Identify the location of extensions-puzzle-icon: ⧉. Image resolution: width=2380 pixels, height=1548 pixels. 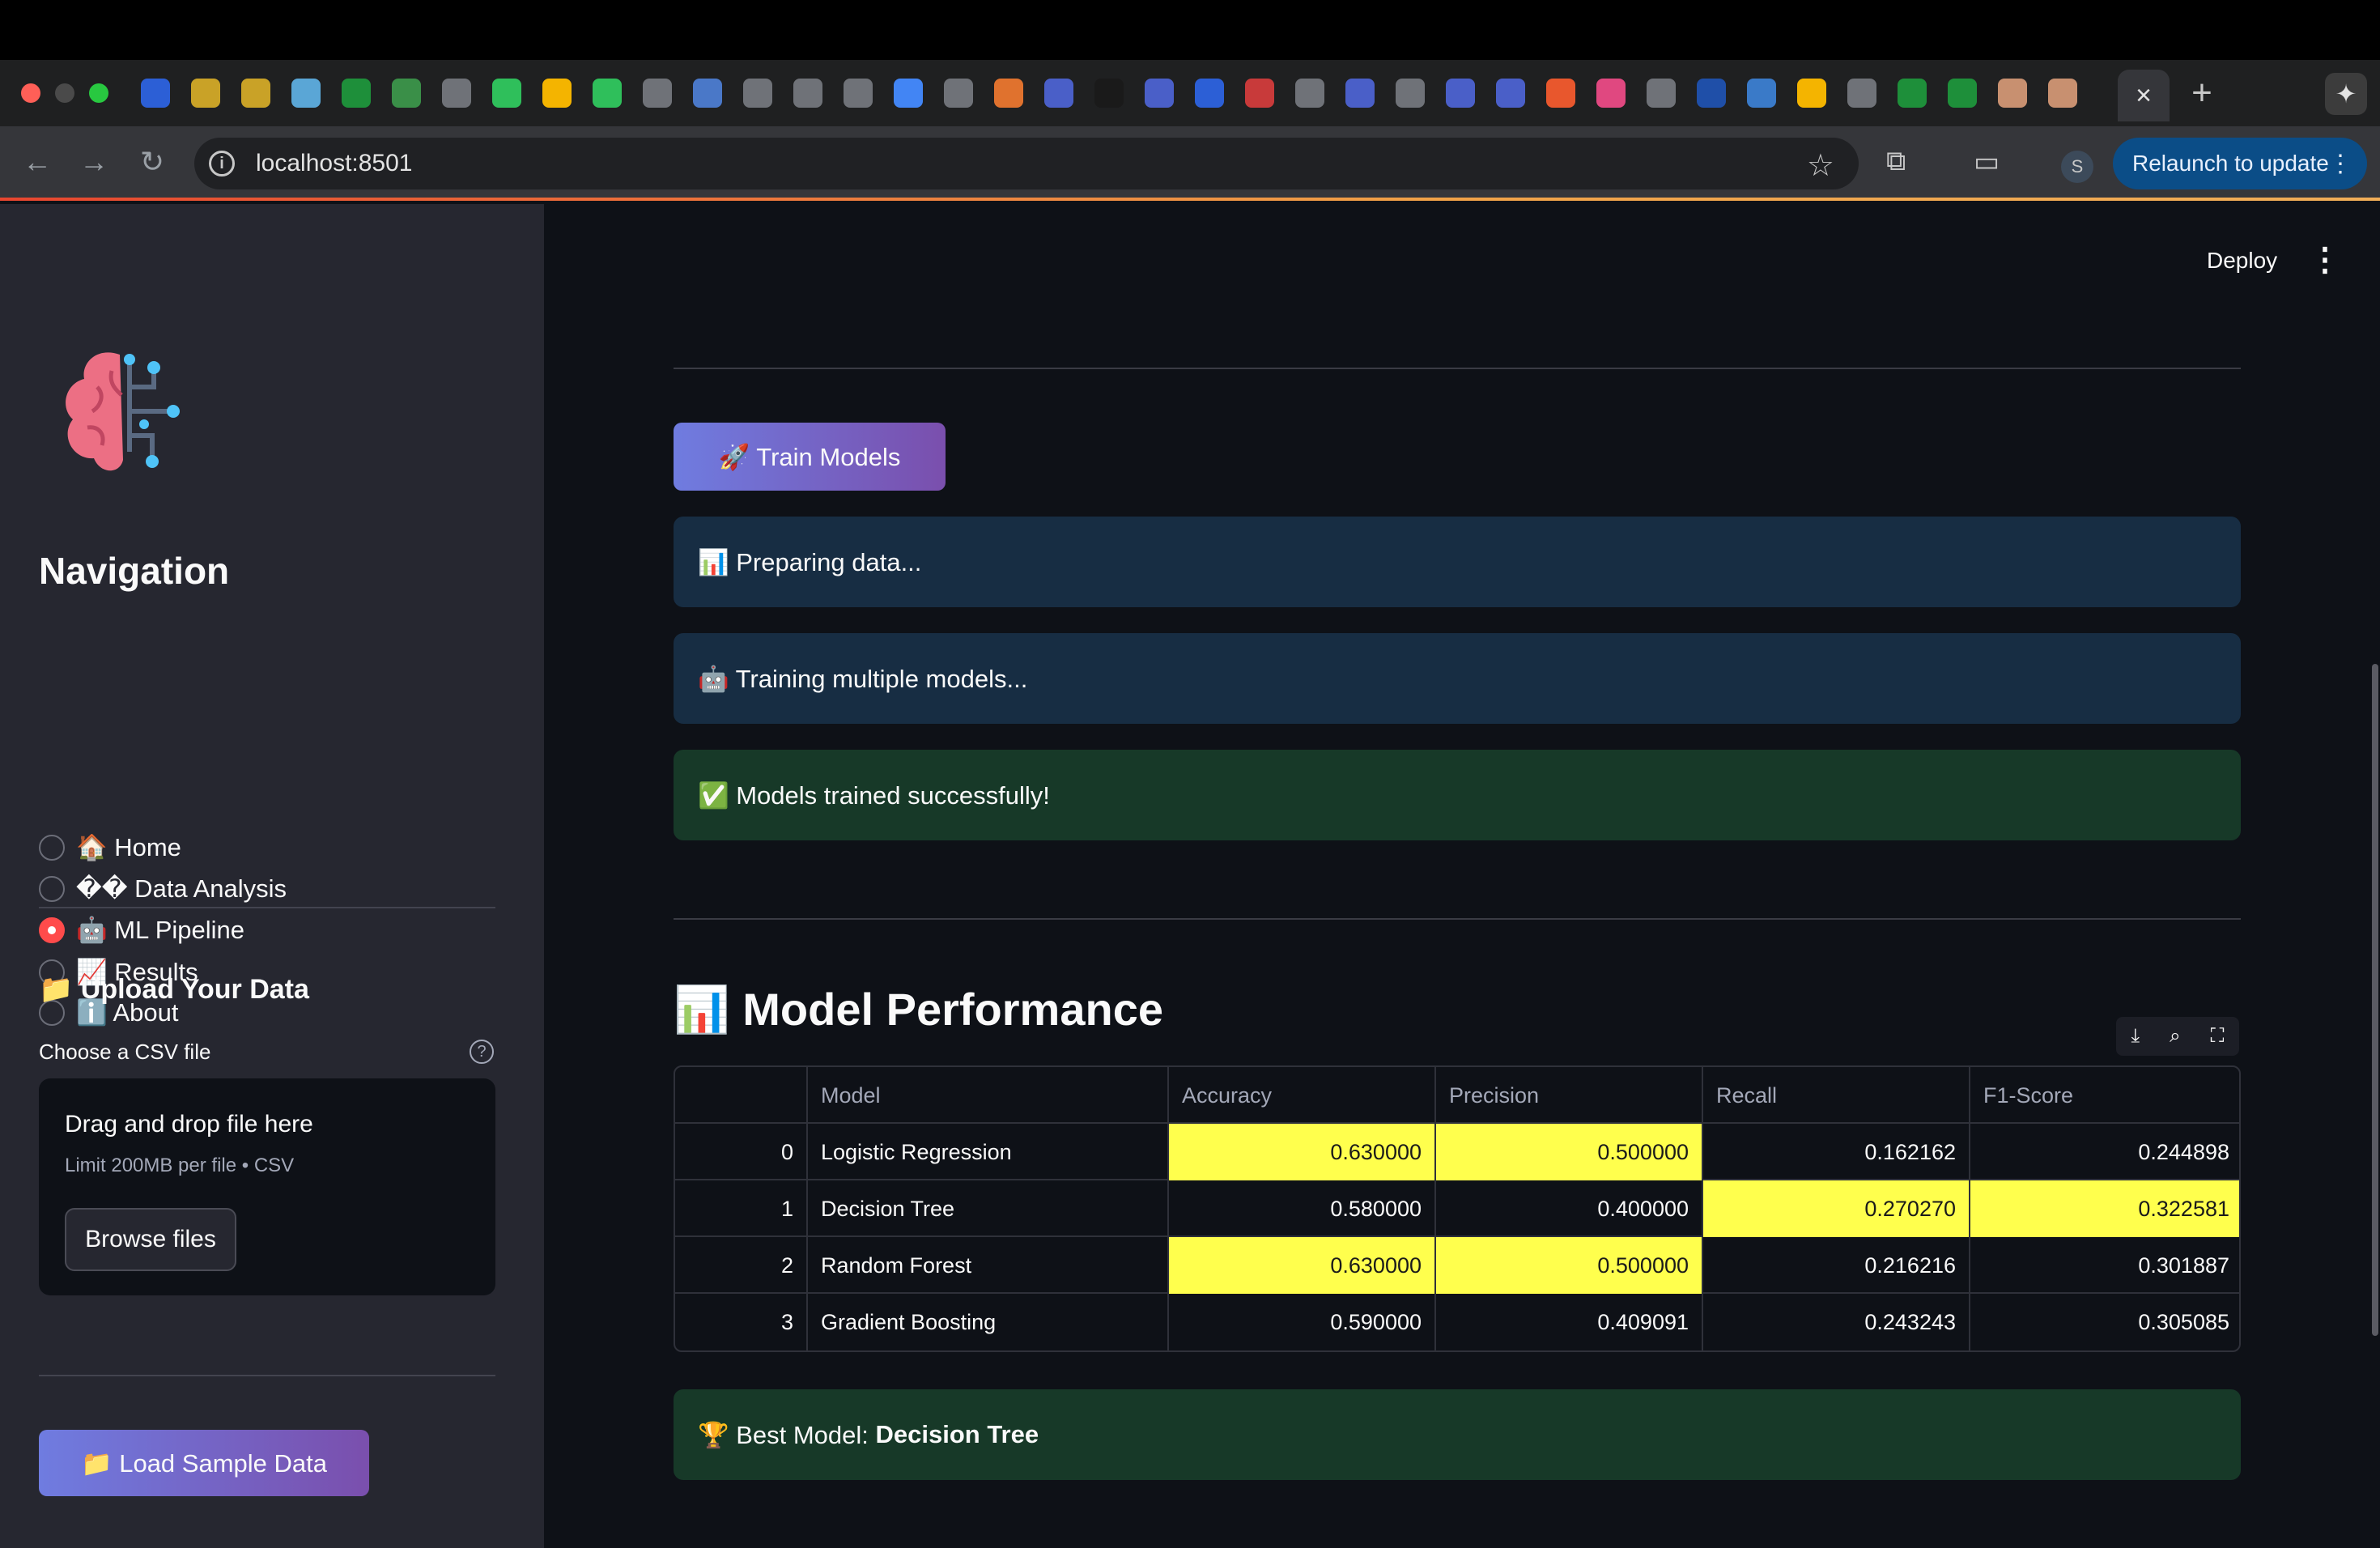
(1896, 161).